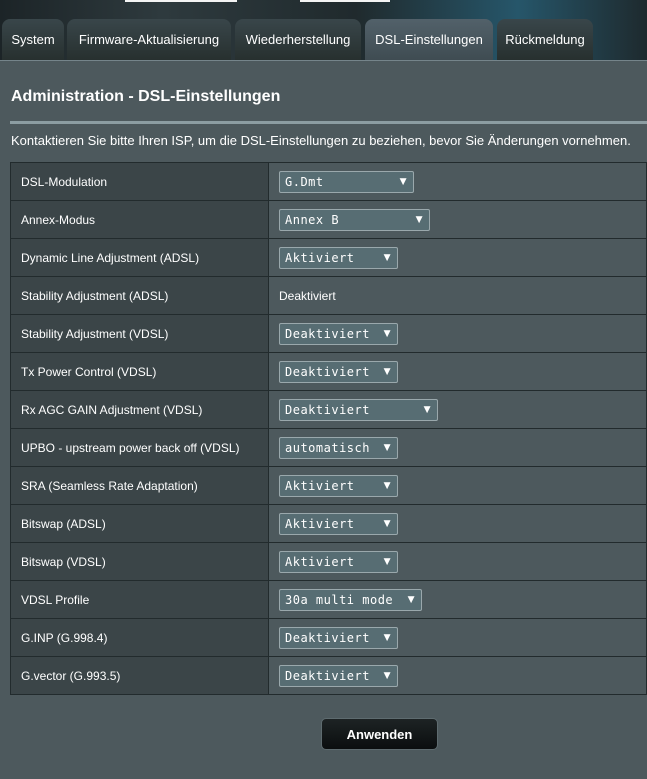 The image size is (647, 779). Describe the element at coordinates (139, 333) in the screenshot. I see `setting-label: Stability Adjustment (VDSL)` at that location.